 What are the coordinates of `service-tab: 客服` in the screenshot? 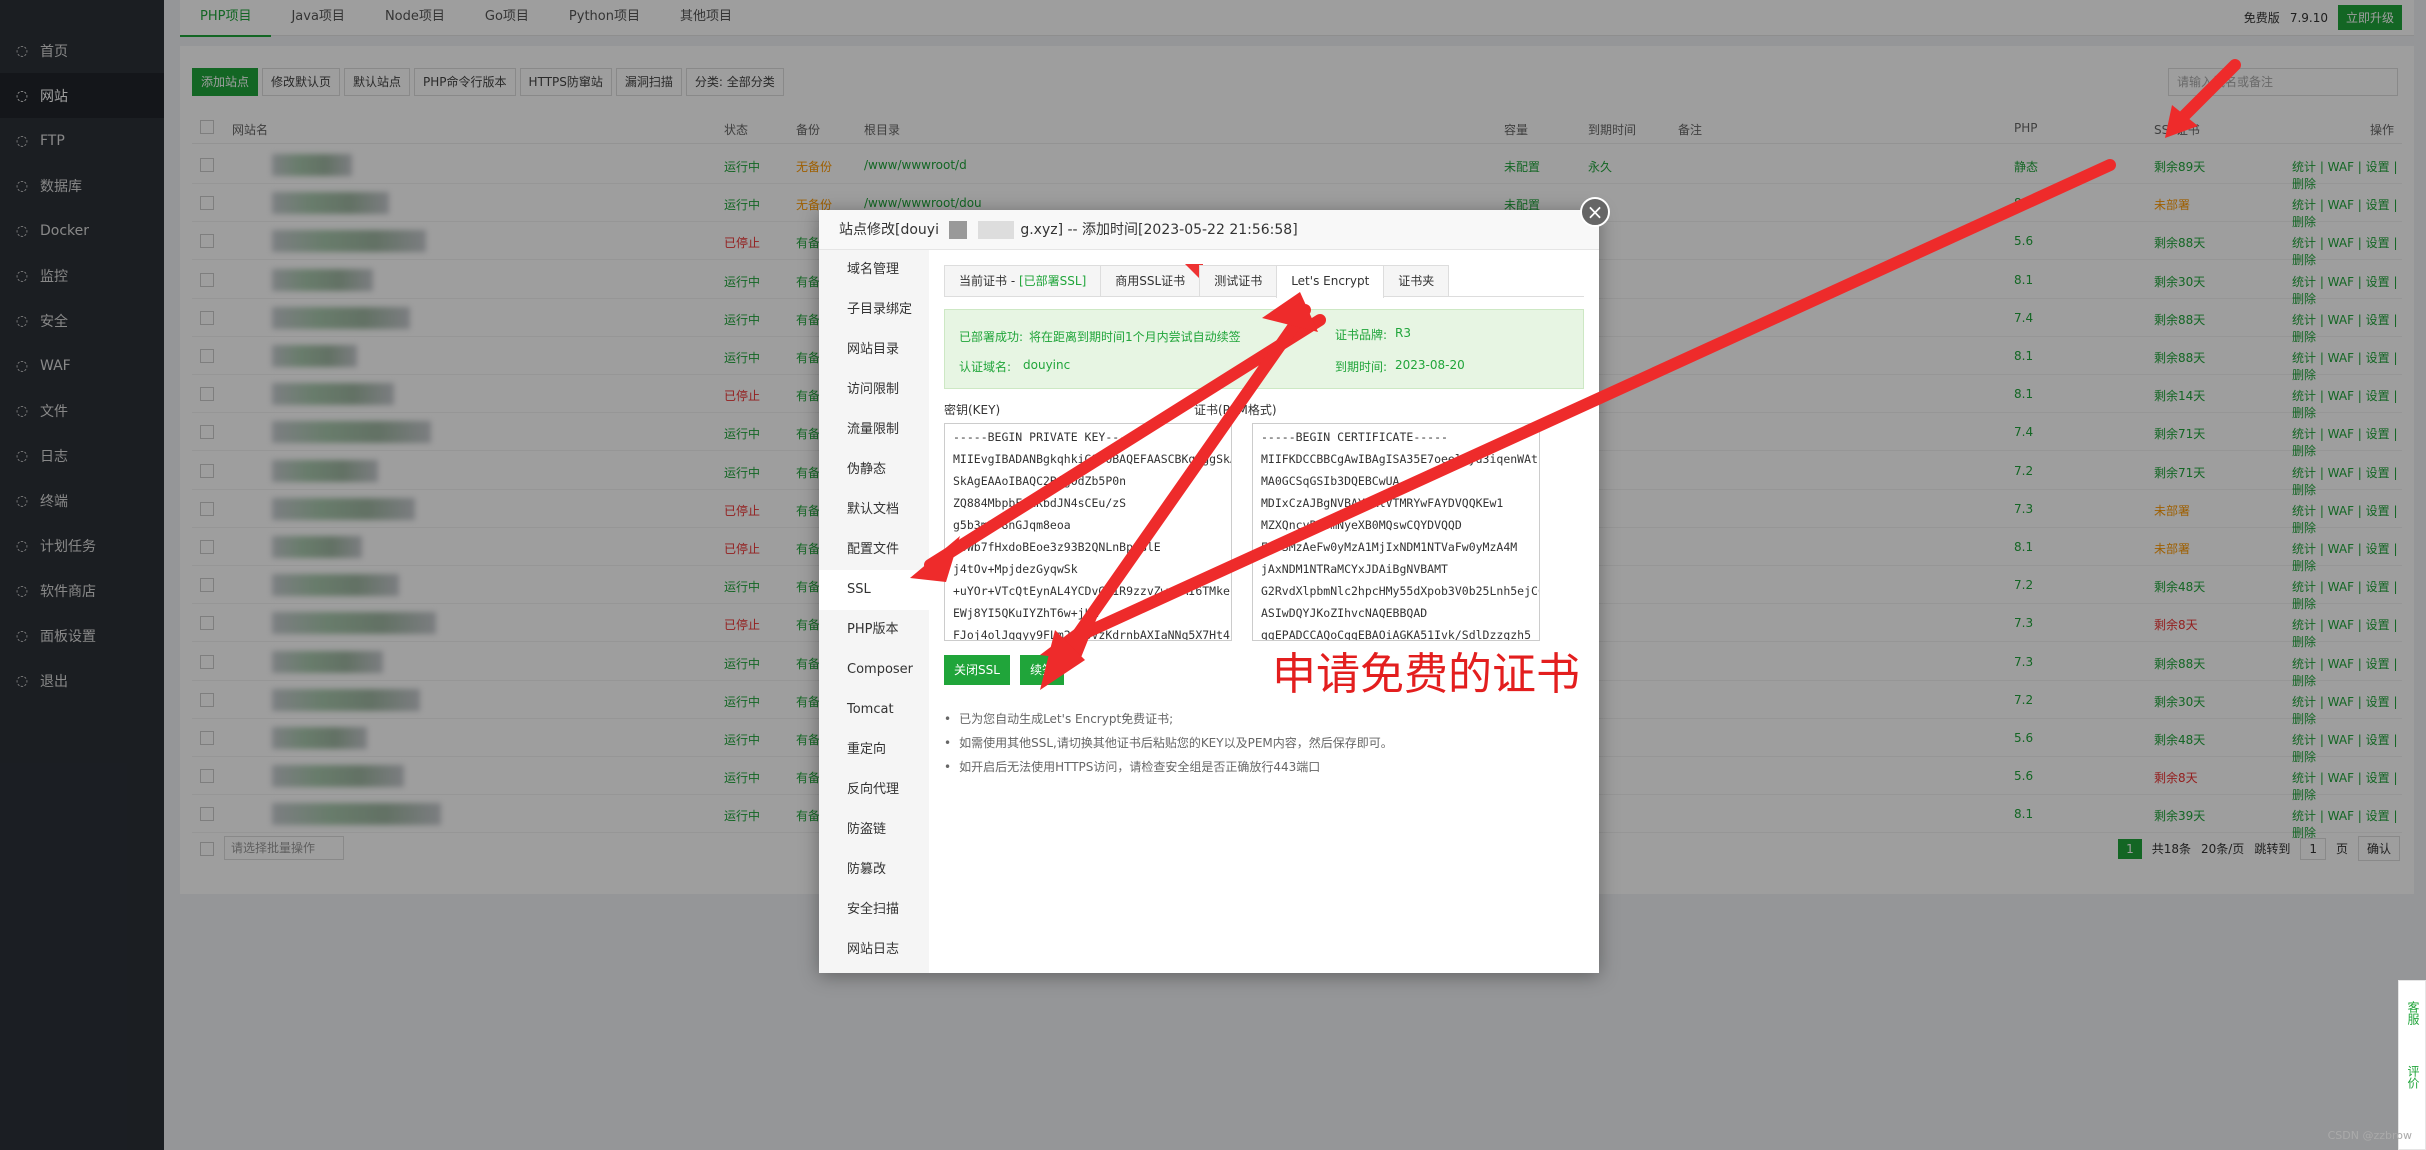 It's located at (2413, 1013).